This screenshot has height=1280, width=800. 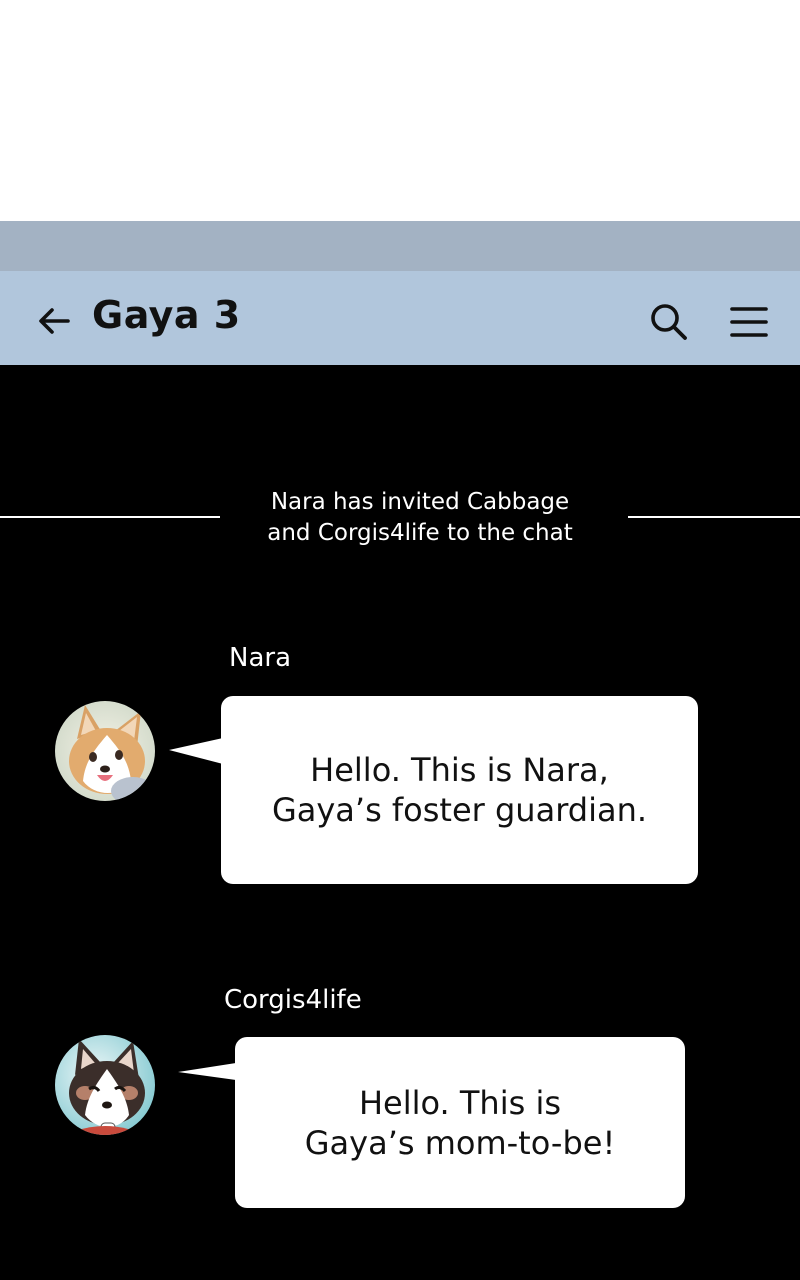 I want to click on arrow-left-icon, so click(x=54, y=321).